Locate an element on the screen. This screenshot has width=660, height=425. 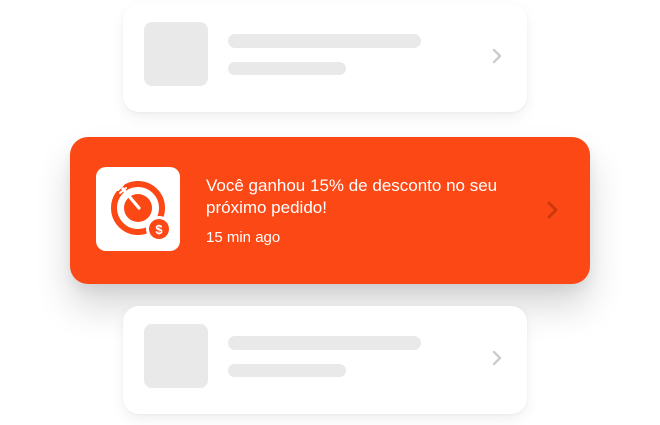
notification-time: 15 min ago is located at coordinates (243, 237).